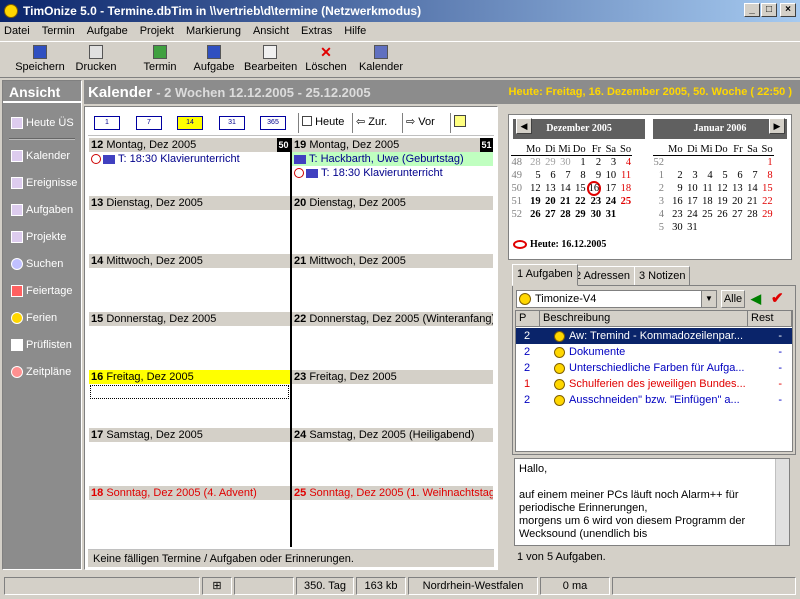 Image resolution: width=800 pixels, height=599 pixels. What do you see at coordinates (766, 201) in the screenshot?
I see `mini-cal-day: 22` at bounding box center [766, 201].